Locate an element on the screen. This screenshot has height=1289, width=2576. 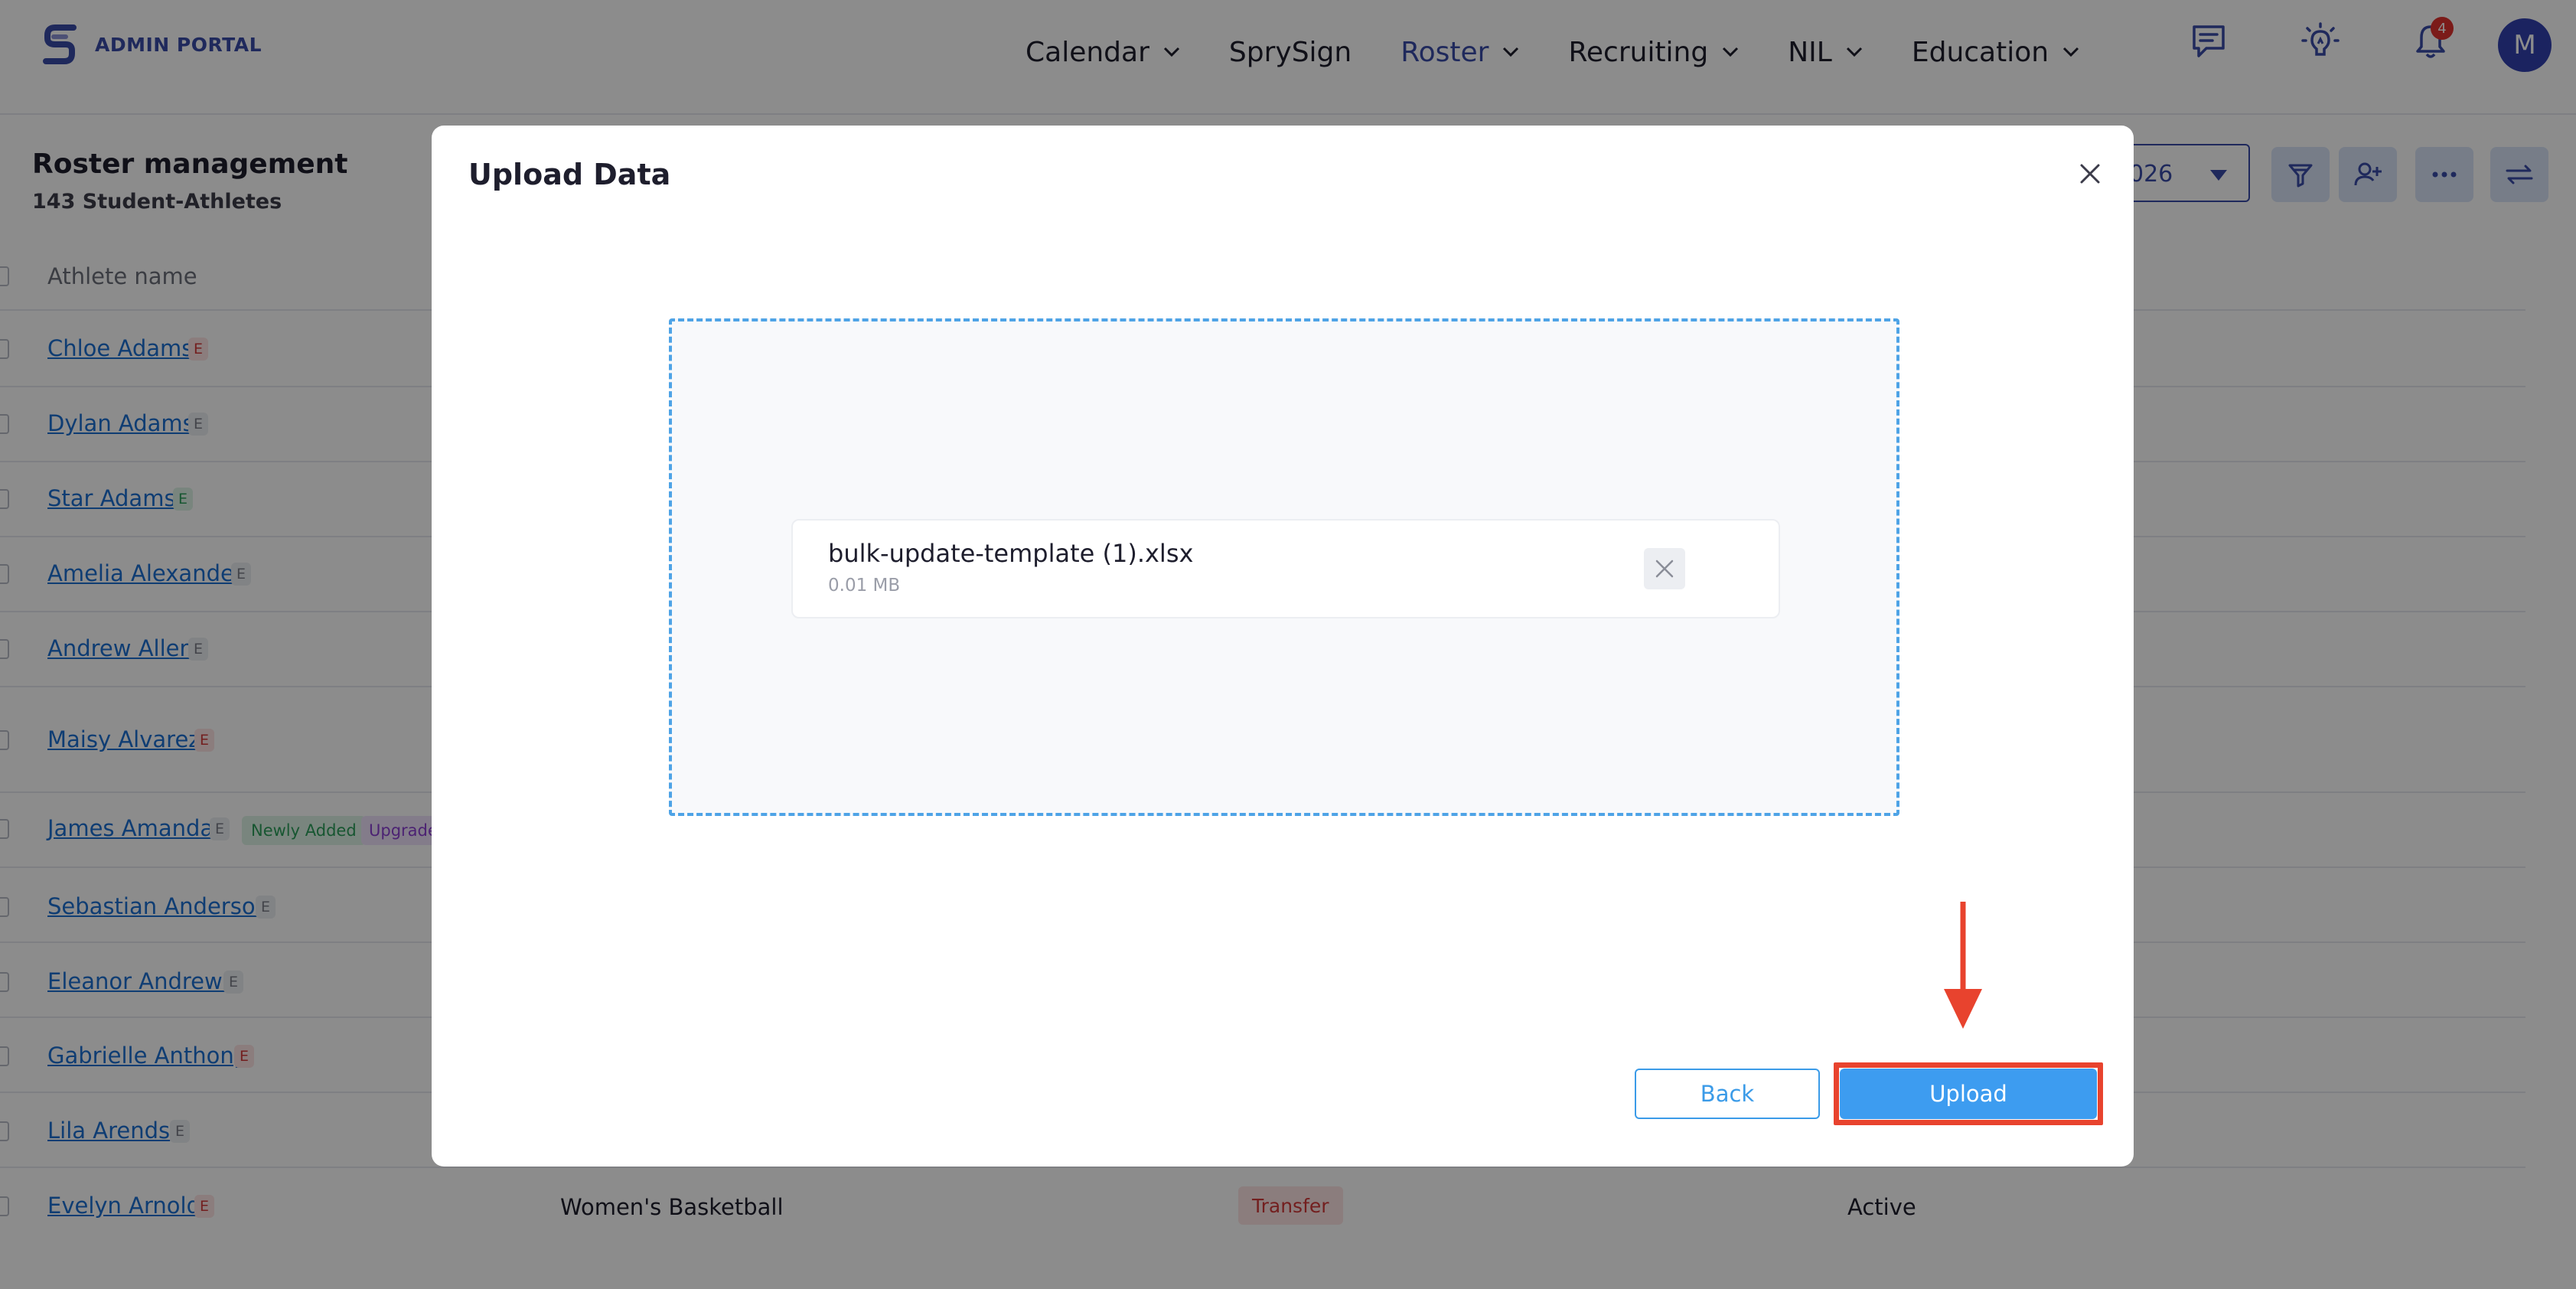
modal-title: Upload Data is located at coordinates (569, 174).